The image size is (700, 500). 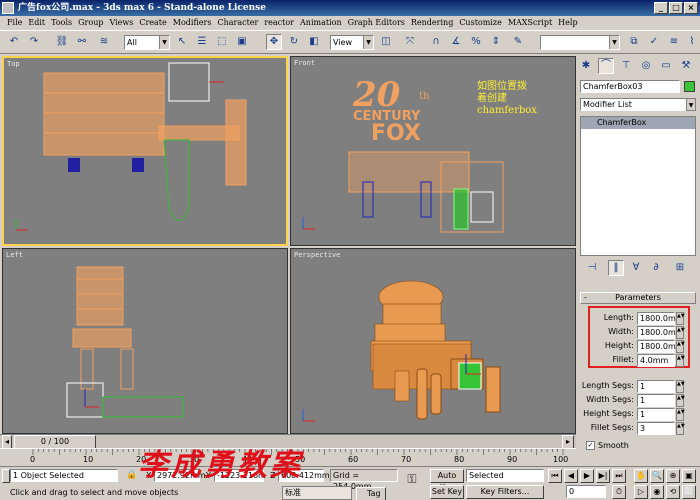 I want to click on menu-create: Create, so click(x=152, y=23).